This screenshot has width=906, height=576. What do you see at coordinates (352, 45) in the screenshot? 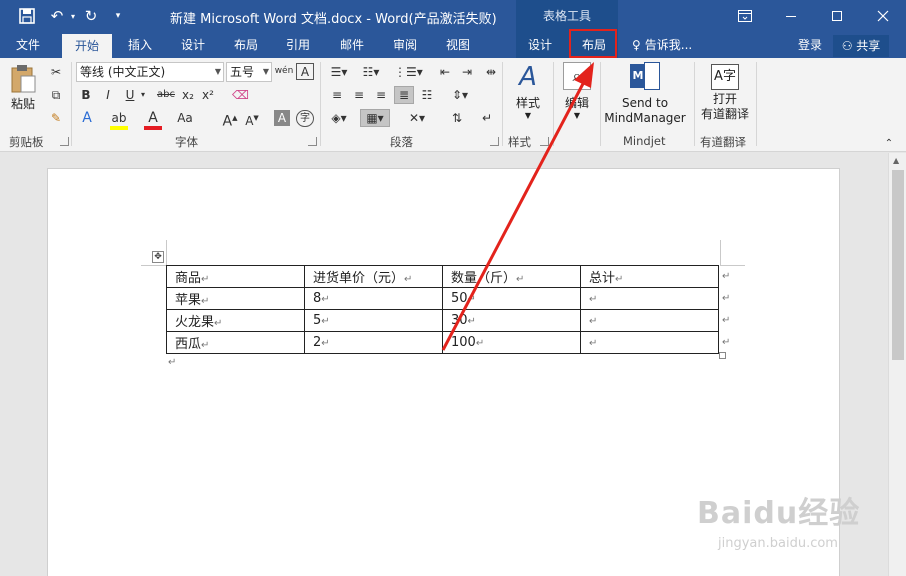
I see `tab-mailings: 邮件` at bounding box center [352, 45].